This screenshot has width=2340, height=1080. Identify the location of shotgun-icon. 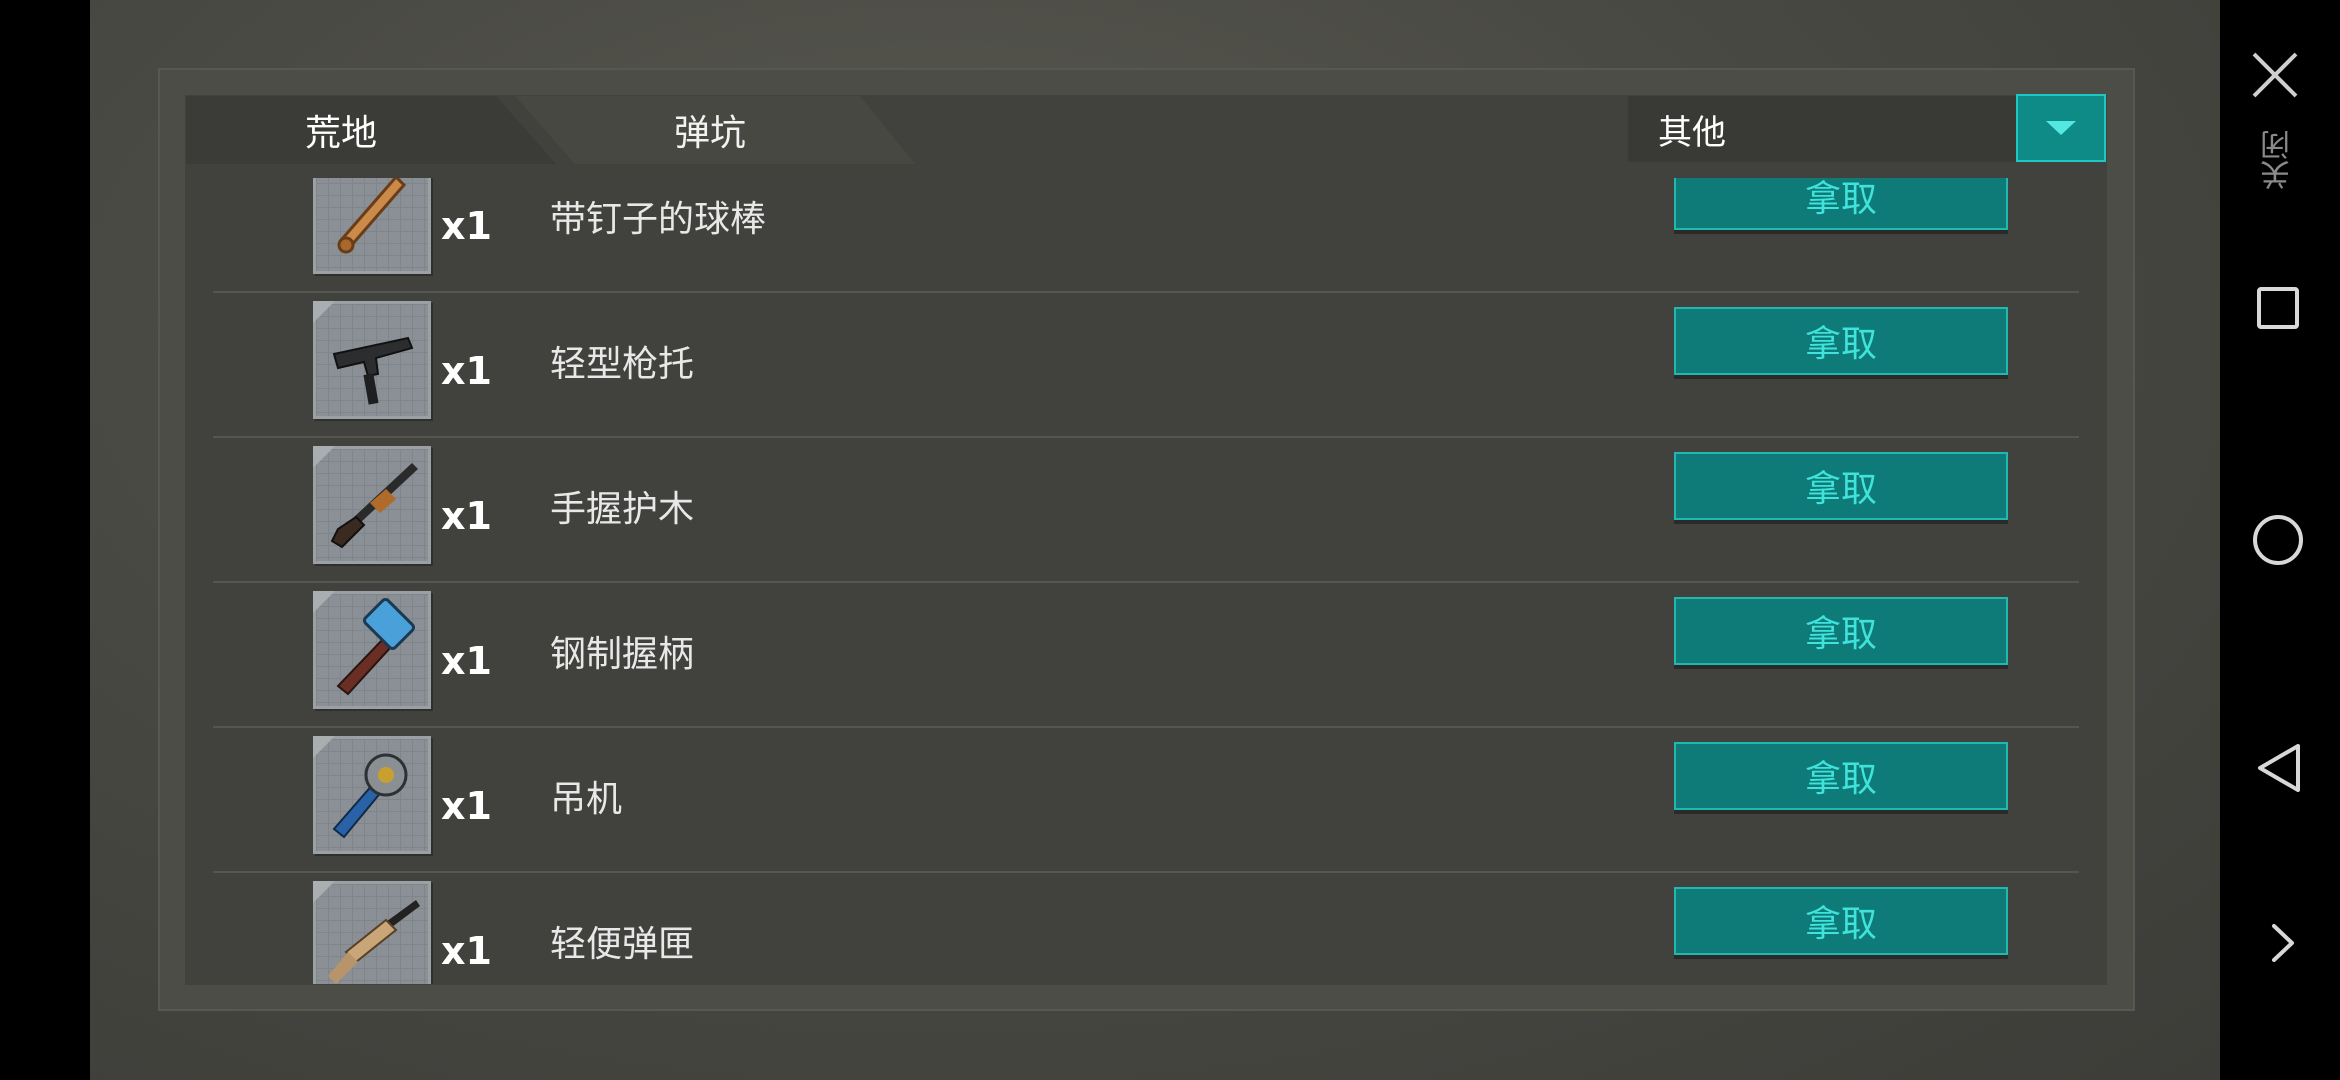
(372, 505).